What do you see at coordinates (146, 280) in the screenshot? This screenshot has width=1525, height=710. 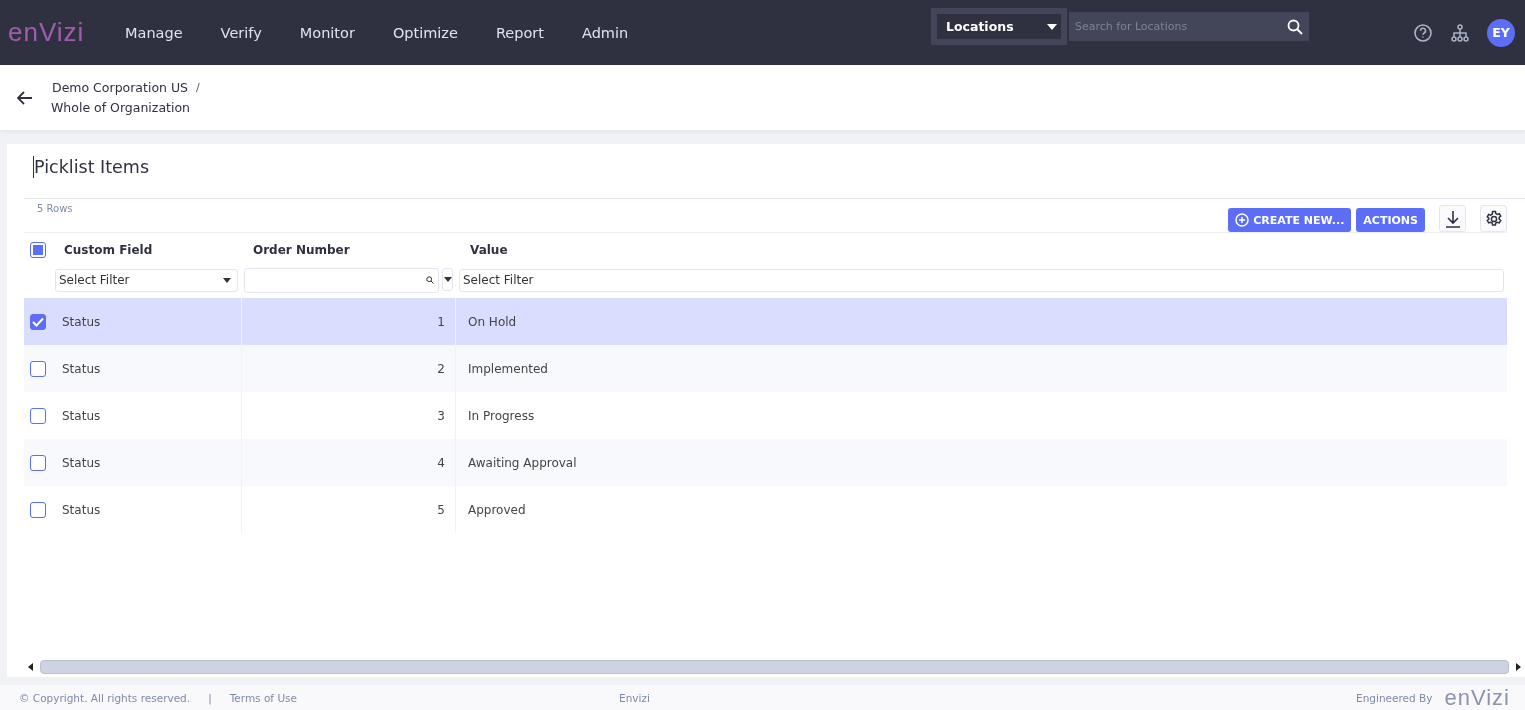 I see `filter-dropdown: Select Filter` at bounding box center [146, 280].